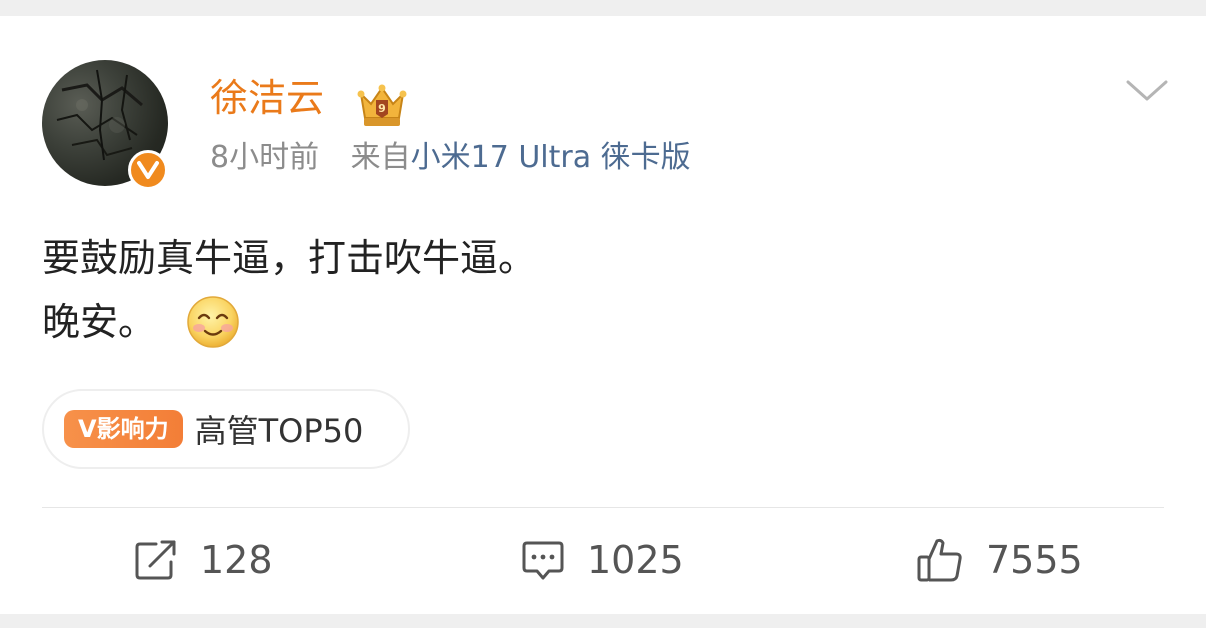 The height and width of the screenshot is (628, 1206). Describe the element at coordinates (265, 157) in the screenshot. I see `post-time: 8小时前` at that location.